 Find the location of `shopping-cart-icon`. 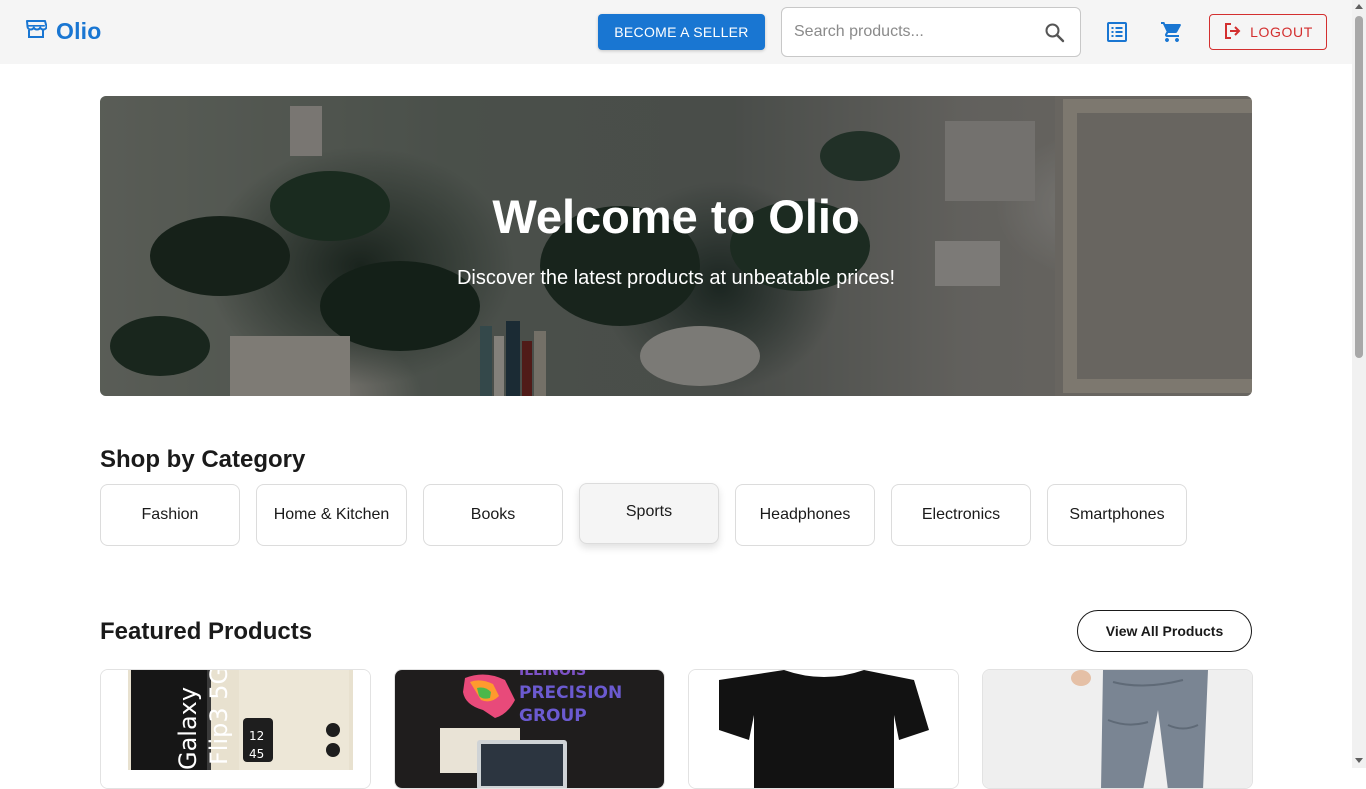

shopping-cart-icon is located at coordinates (1172, 34).